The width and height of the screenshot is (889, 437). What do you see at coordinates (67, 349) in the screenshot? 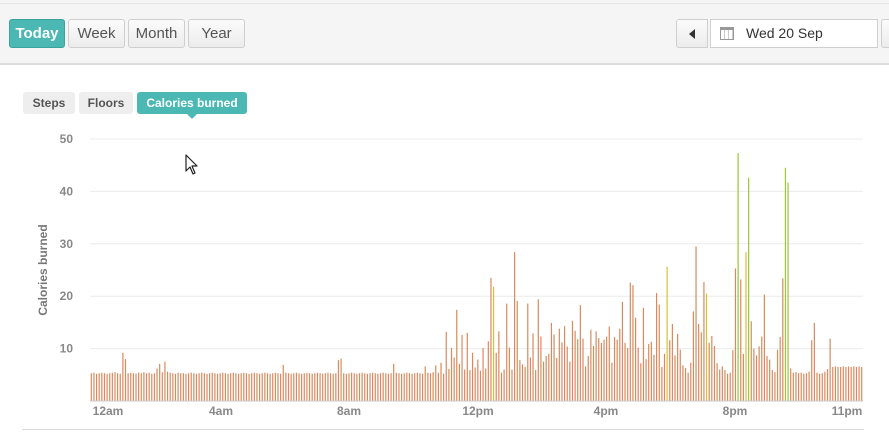
I see `y-tick-label: 10` at bounding box center [67, 349].